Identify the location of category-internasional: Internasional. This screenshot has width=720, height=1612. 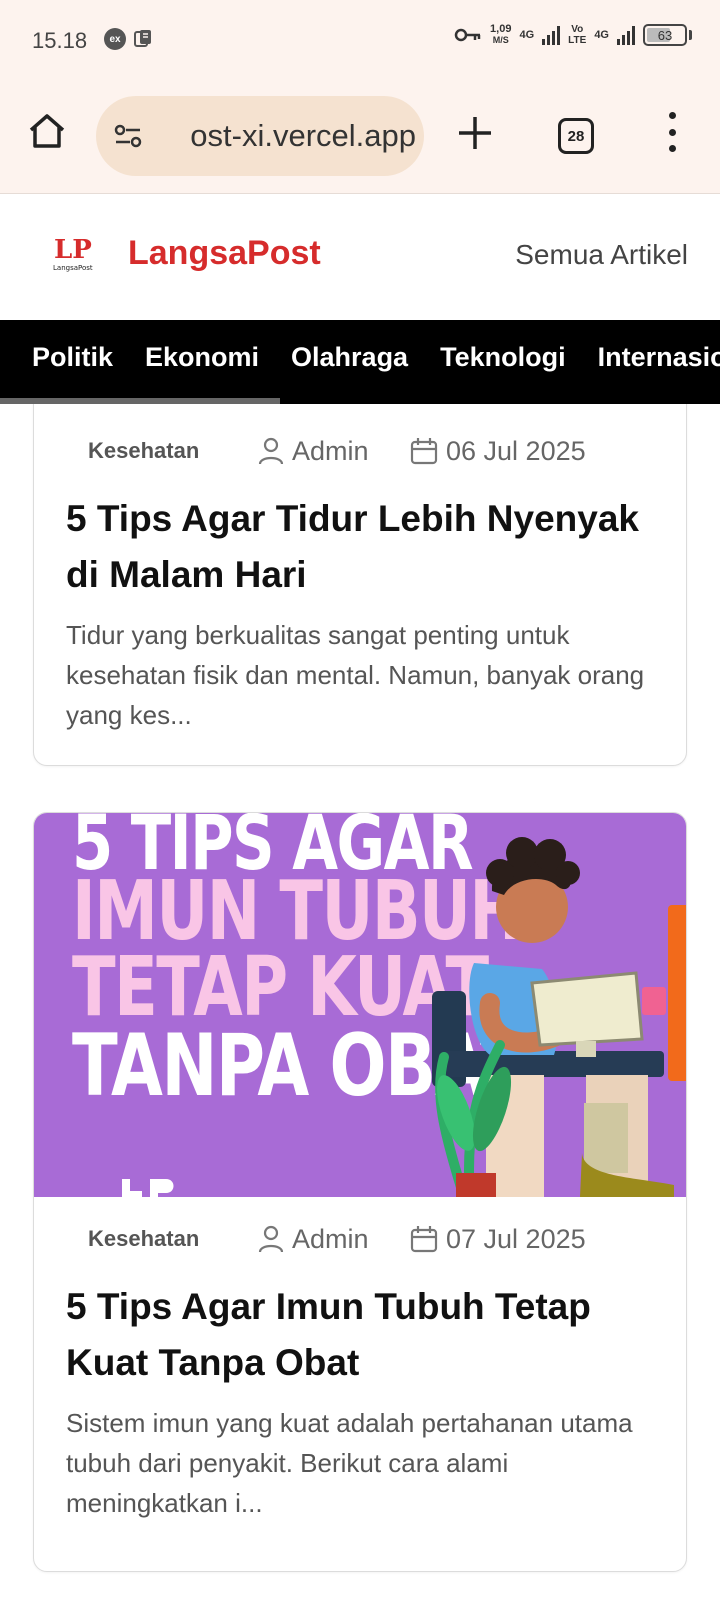
(659, 357).